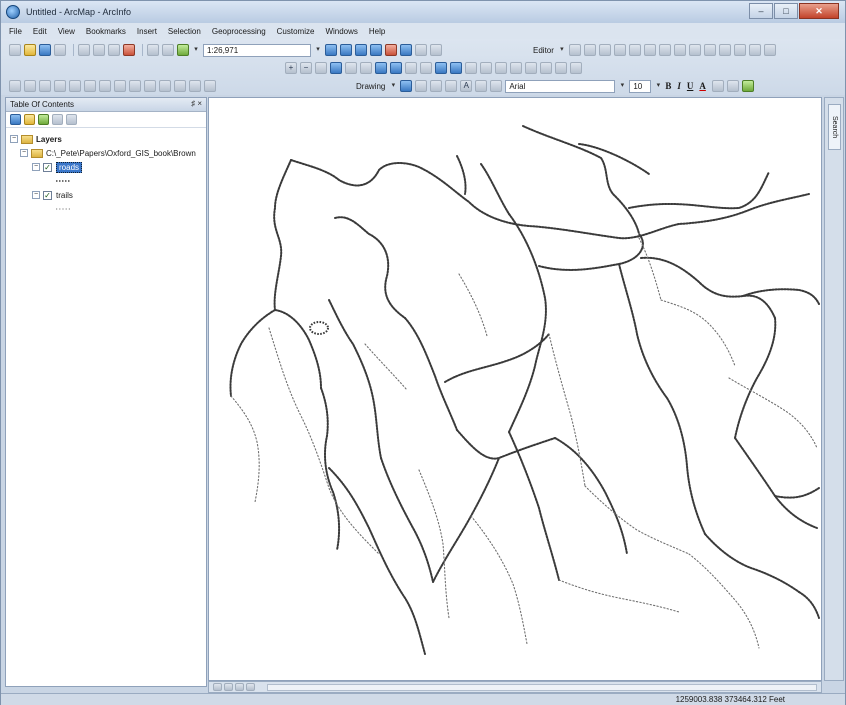 Image resolution: width=846 pixels, height=705 pixels. I want to click on toggle-draft-mode-icon, so click(165, 86).